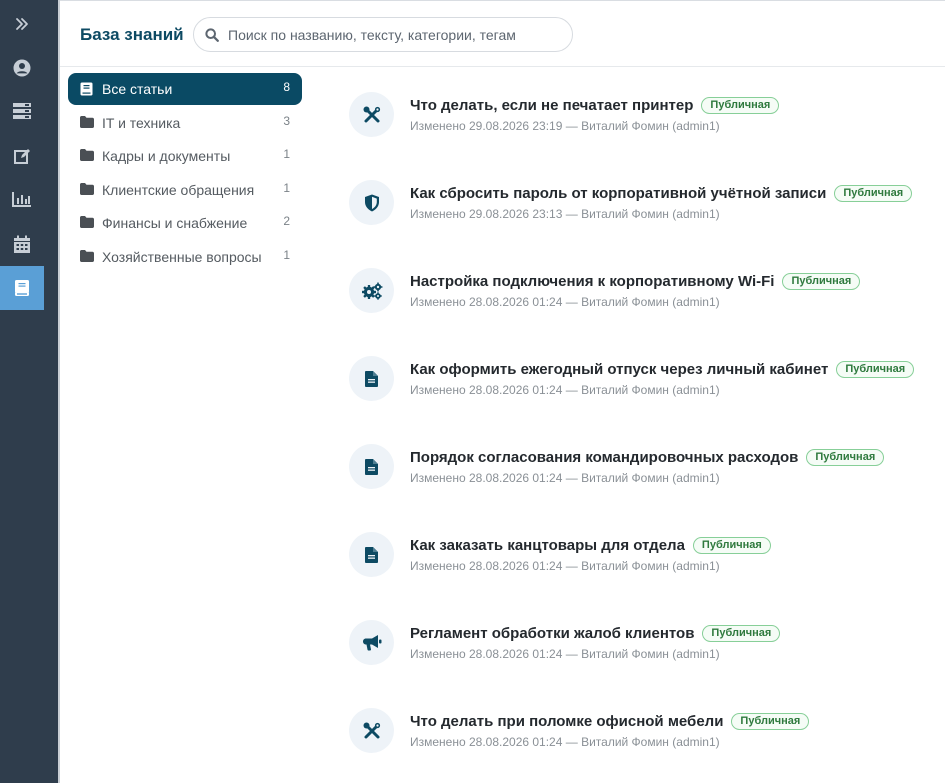  What do you see at coordinates (22, 68) in the screenshot?
I see `user-icon` at bounding box center [22, 68].